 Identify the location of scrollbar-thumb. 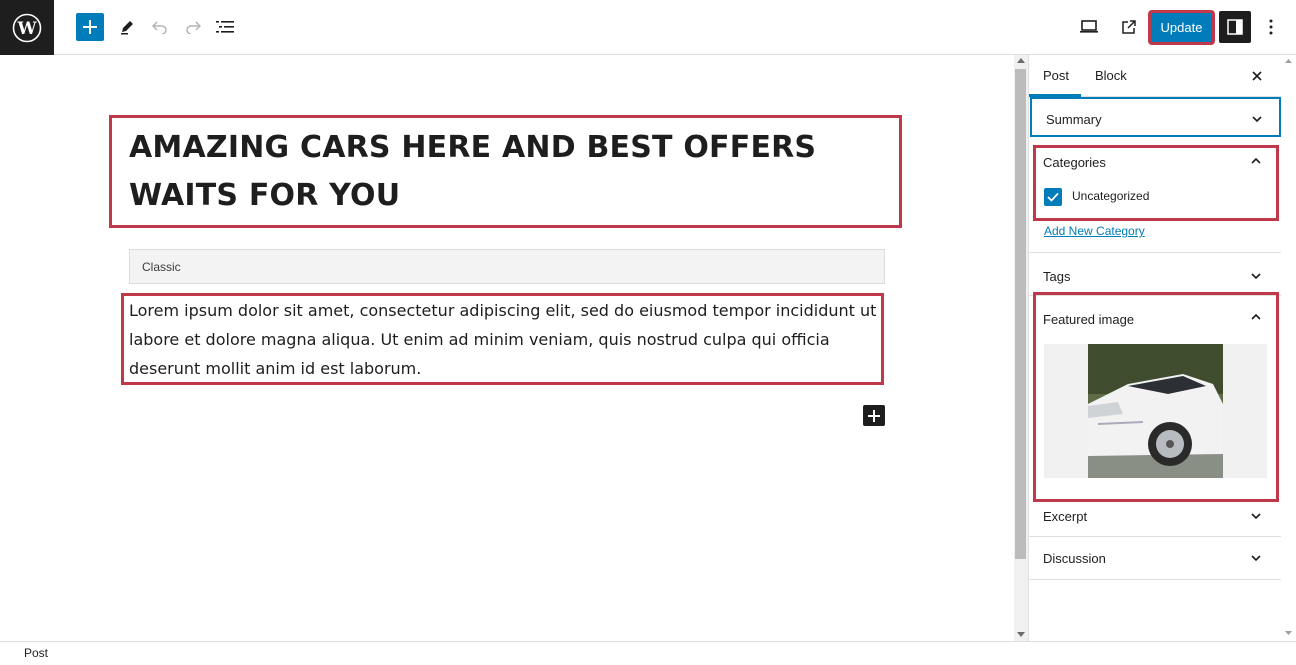
(1020, 314).